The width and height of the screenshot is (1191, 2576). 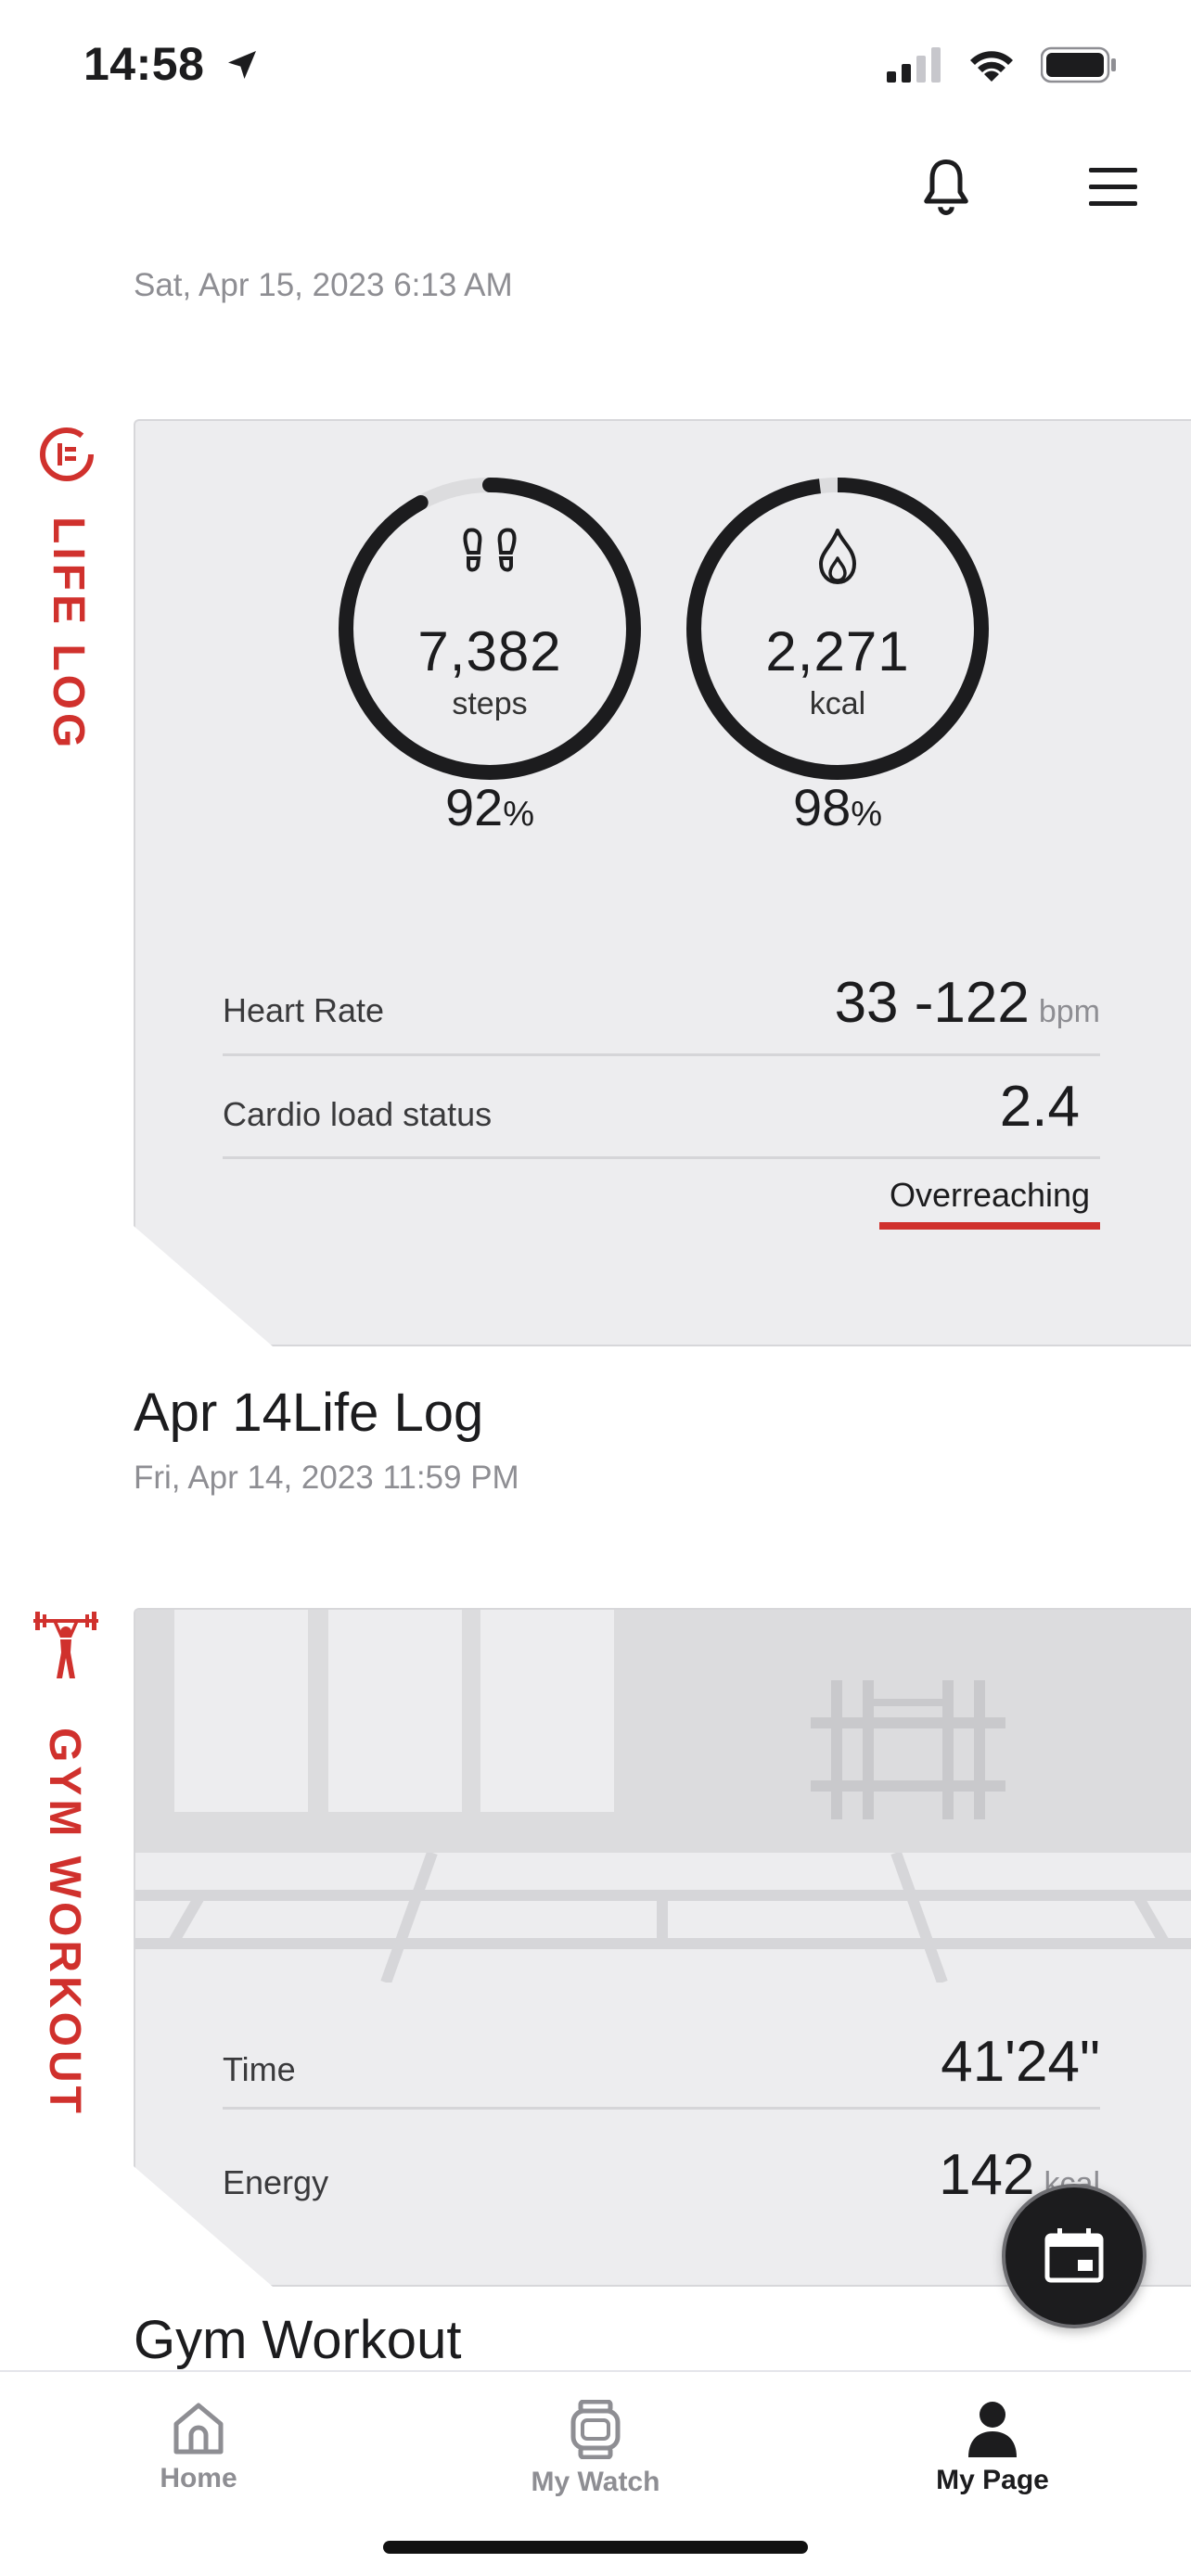 I want to click on home-icon, so click(x=198, y=2429).